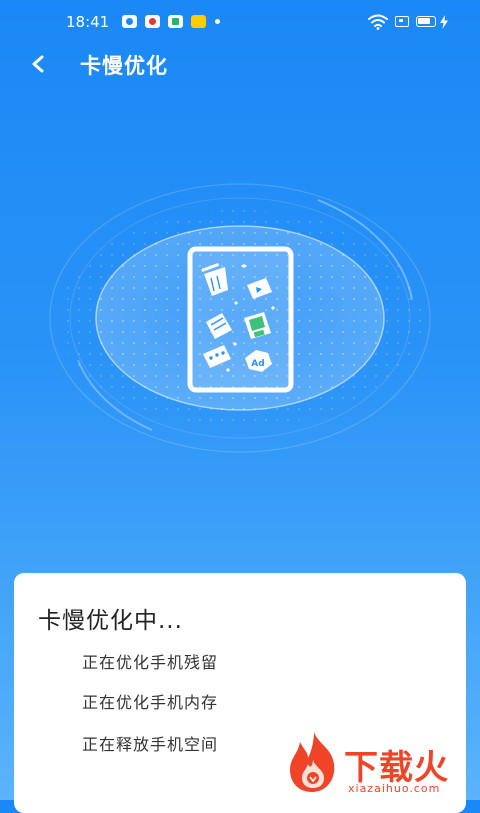  Describe the element at coordinates (394, 788) in the screenshot. I see `watermark-site: xiazaihuo.com` at that location.